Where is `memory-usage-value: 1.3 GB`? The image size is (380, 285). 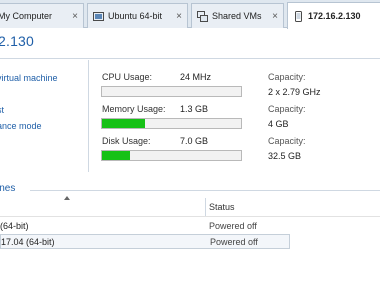
memory-usage-value: 1.3 GB is located at coordinates (194, 109).